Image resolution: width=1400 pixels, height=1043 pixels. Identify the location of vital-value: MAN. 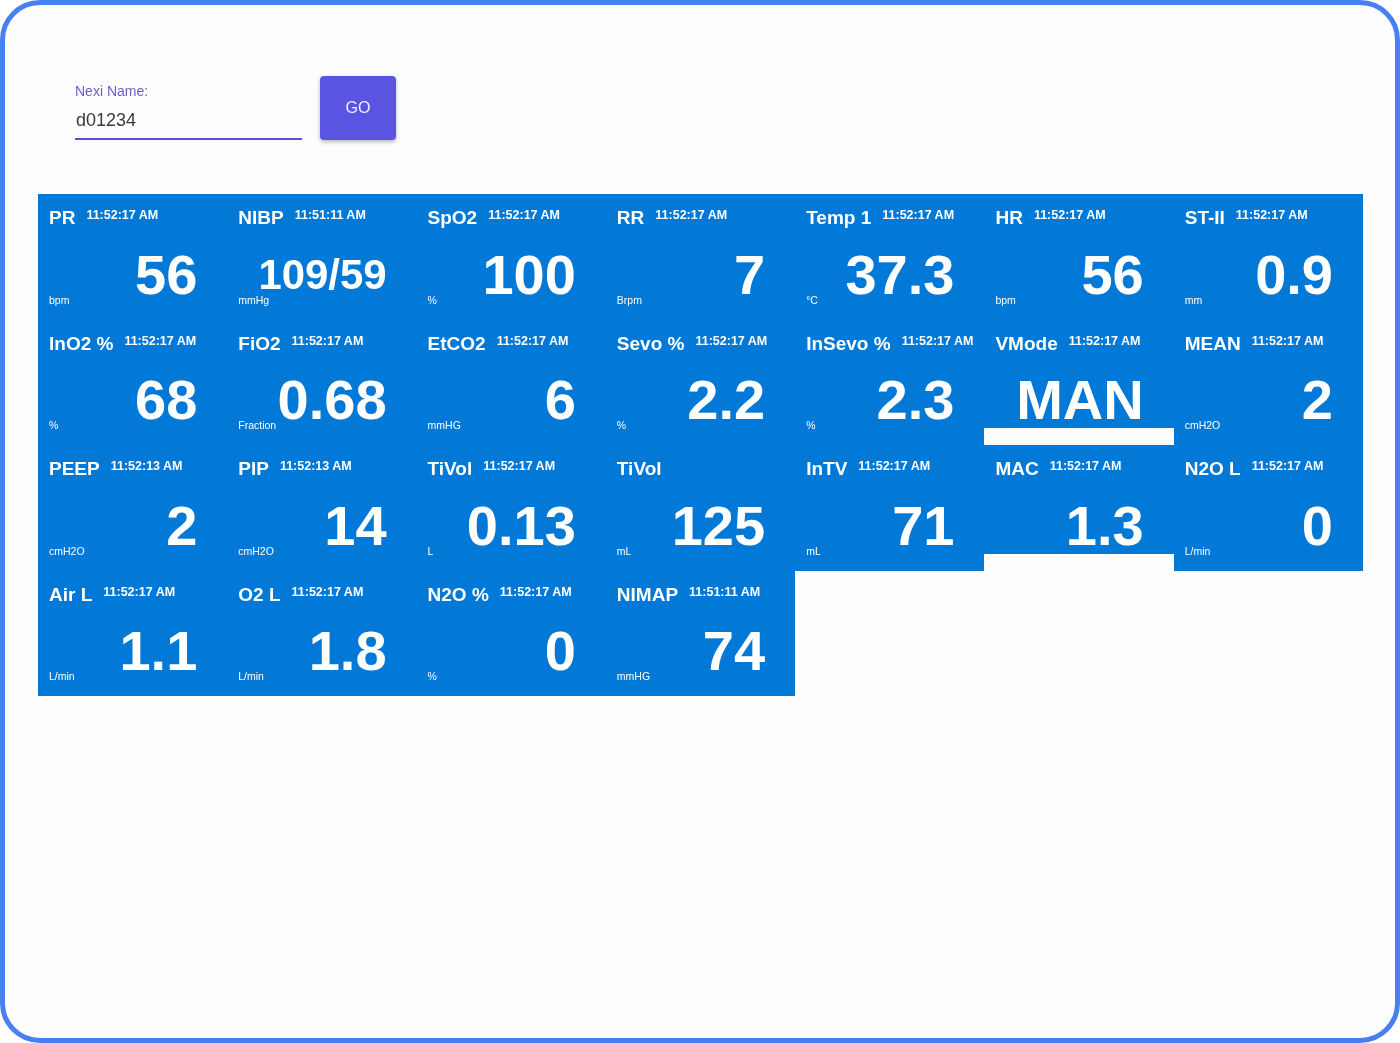
(1080, 400).